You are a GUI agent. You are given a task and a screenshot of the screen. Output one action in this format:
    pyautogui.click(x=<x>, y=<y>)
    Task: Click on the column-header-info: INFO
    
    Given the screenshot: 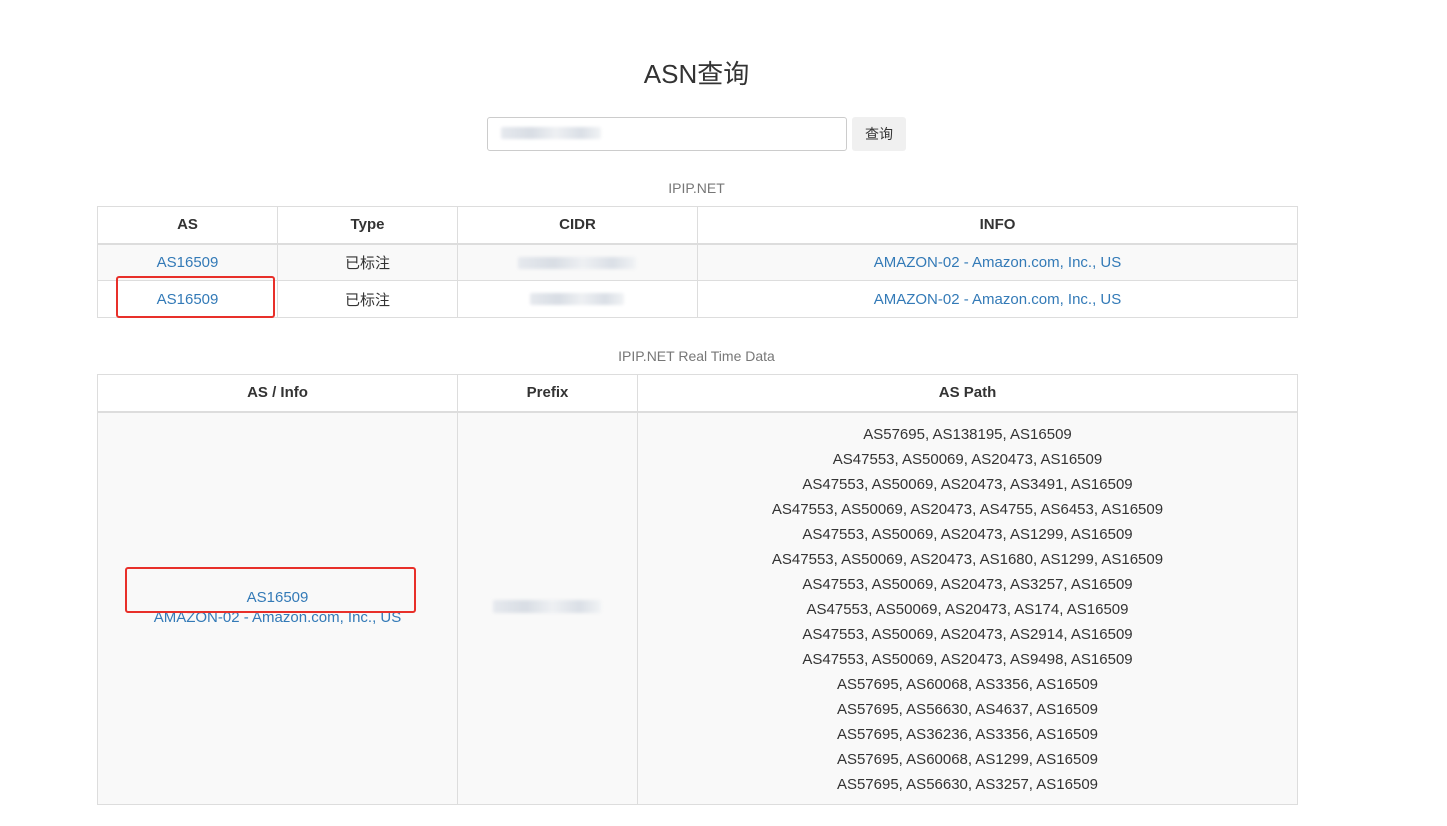 What is the action you would take?
    pyautogui.click(x=997, y=225)
    